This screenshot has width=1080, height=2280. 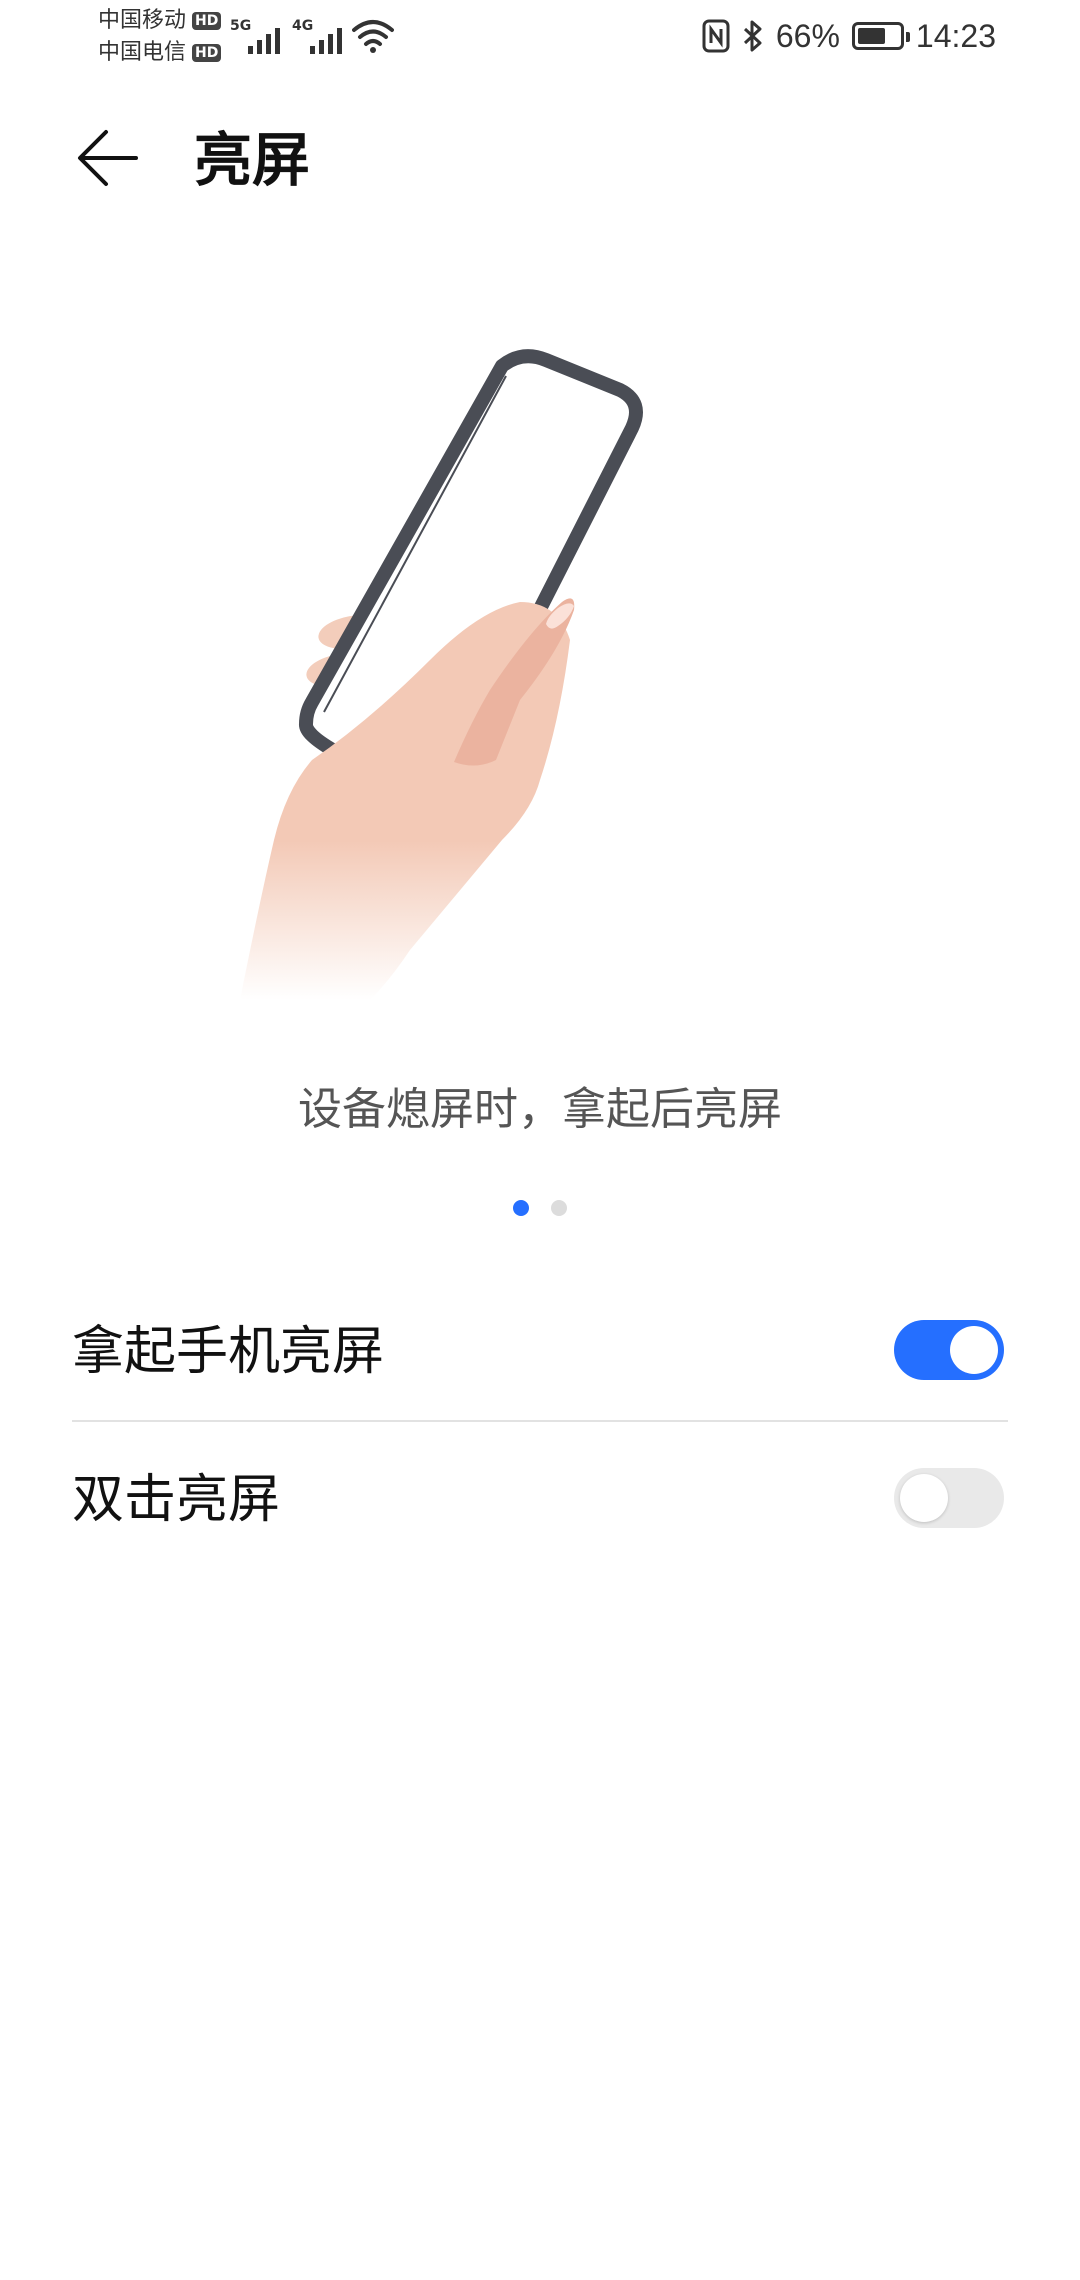 I want to click on double-tap-wake-toggle, so click(x=949, y=1498).